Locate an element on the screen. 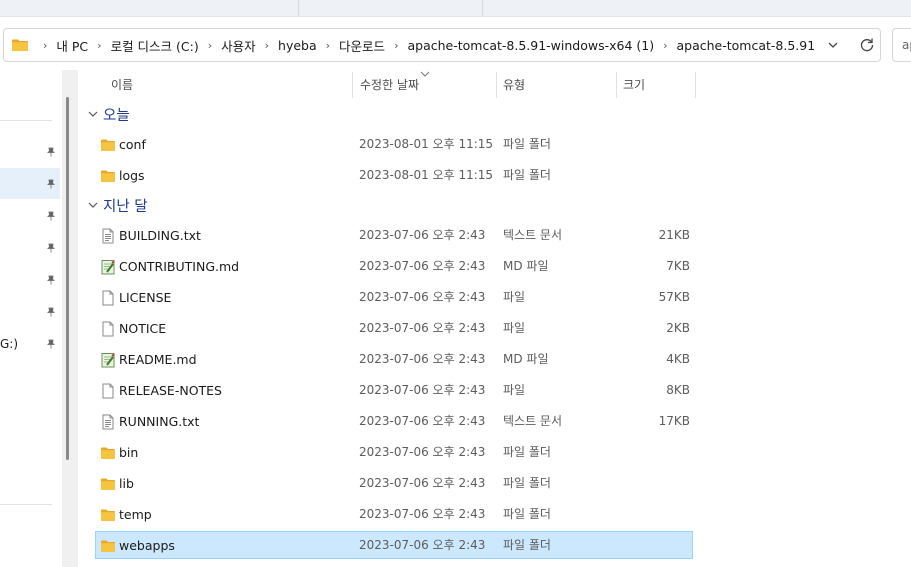 The height and width of the screenshot is (567, 911). group-header-label: 오늘 is located at coordinates (116, 115).